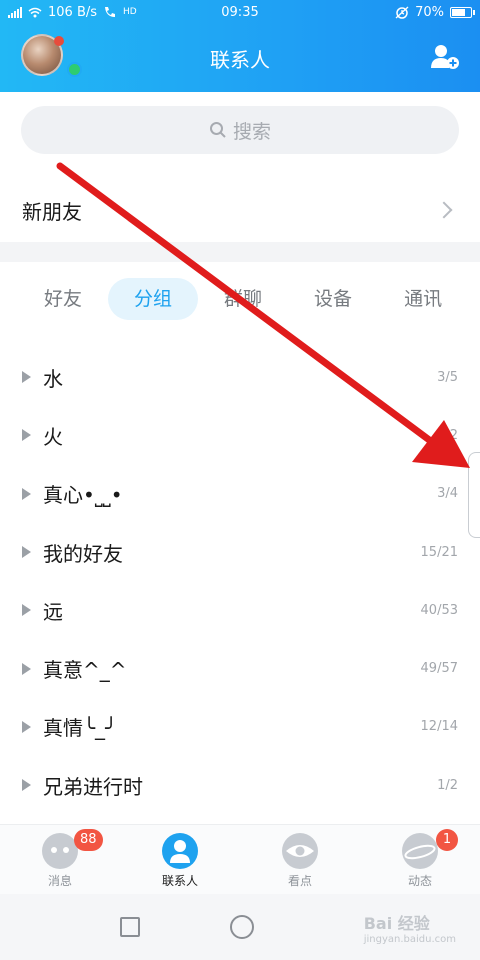 This screenshot has width=480, height=960. I want to click on group-name: 真情╰_╯, so click(80, 728).